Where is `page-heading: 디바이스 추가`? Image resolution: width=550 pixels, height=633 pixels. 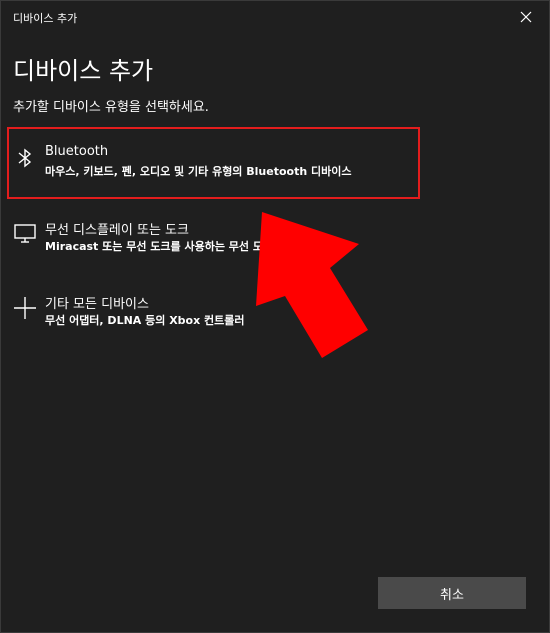 page-heading: 디바이스 추가 is located at coordinates (83, 71).